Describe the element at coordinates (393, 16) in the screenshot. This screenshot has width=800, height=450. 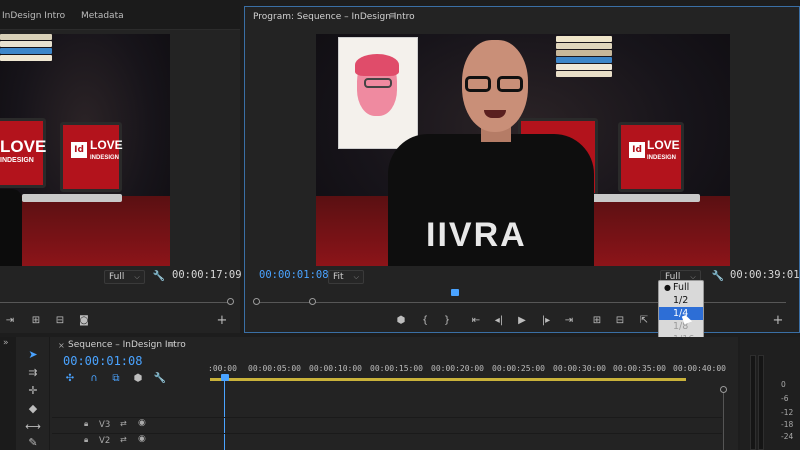
I see `hamburger-icon: ≡` at that location.